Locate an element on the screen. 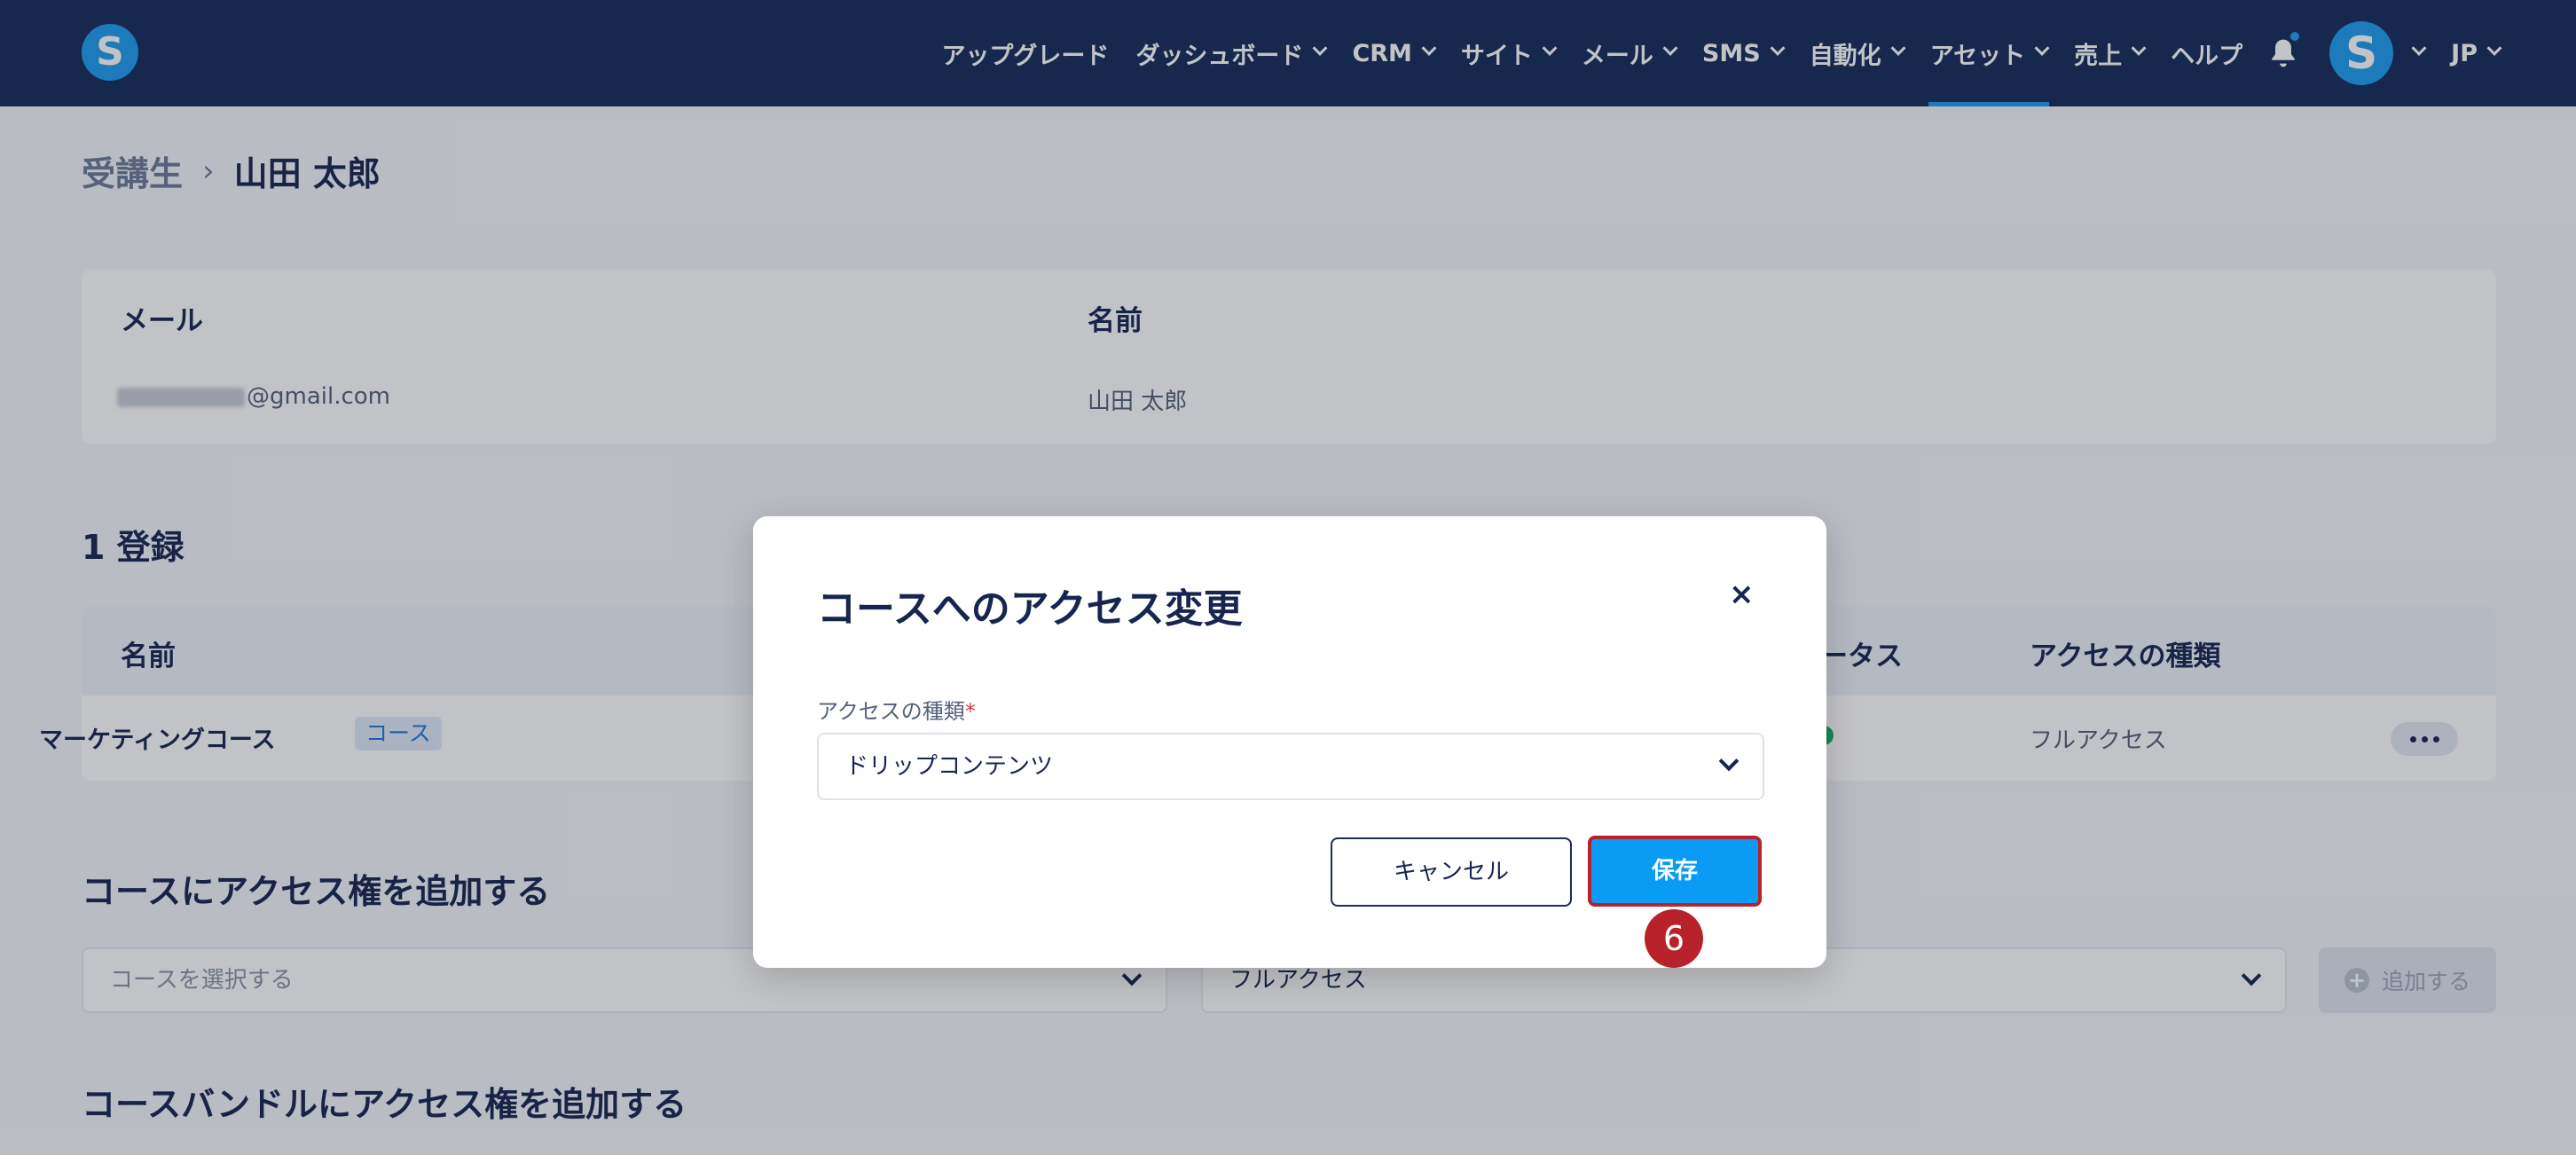  access-type-label-text: アクセスの種類 is located at coordinates (891, 711).